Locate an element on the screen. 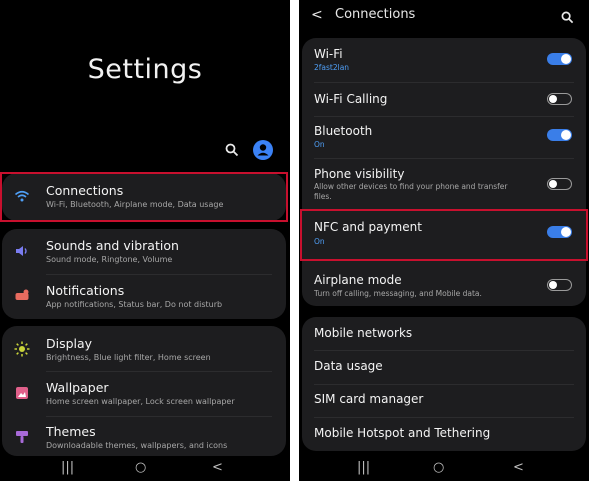 The width and height of the screenshot is (591, 481). settings-item-sim-card-manager: SIM card manager is located at coordinates (444, 400).